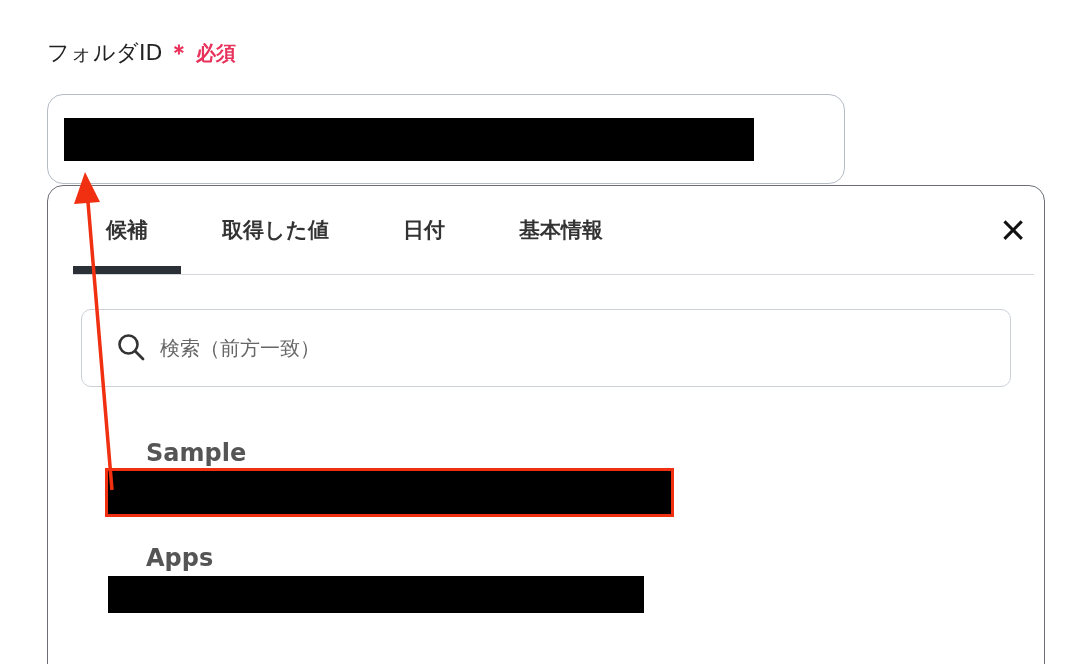 Image resolution: width=1090 pixels, height=664 pixels. Describe the element at coordinates (196, 453) in the screenshot. I see `item-title: Sample` at that location.